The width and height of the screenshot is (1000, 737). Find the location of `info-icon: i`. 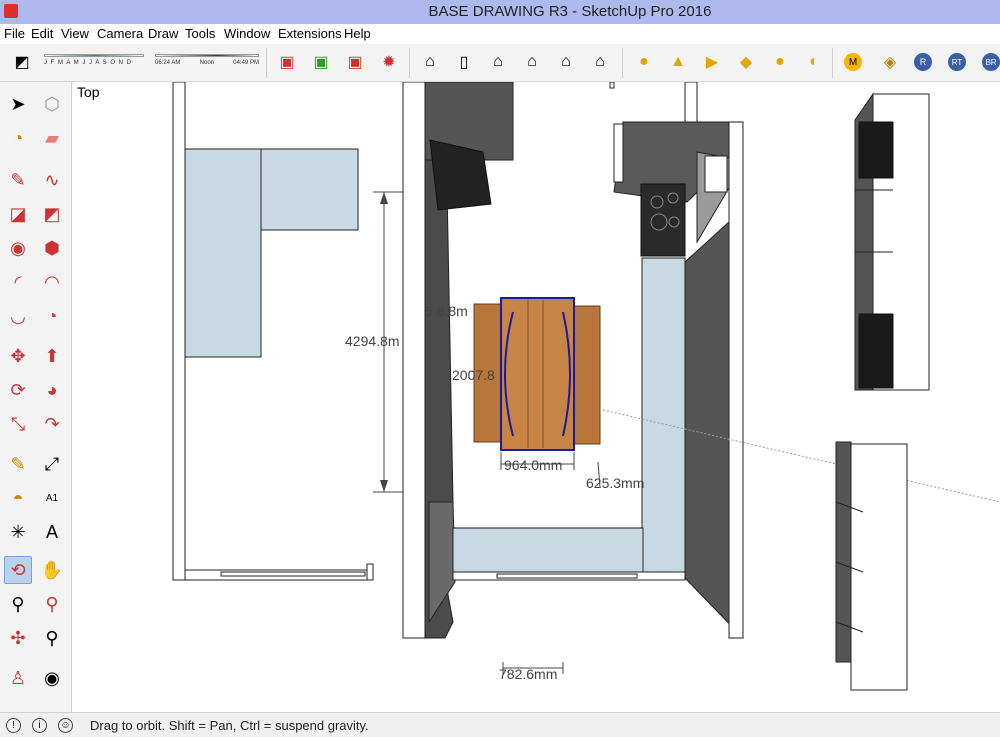

info-icon: i is located at coordinates (39, 725).